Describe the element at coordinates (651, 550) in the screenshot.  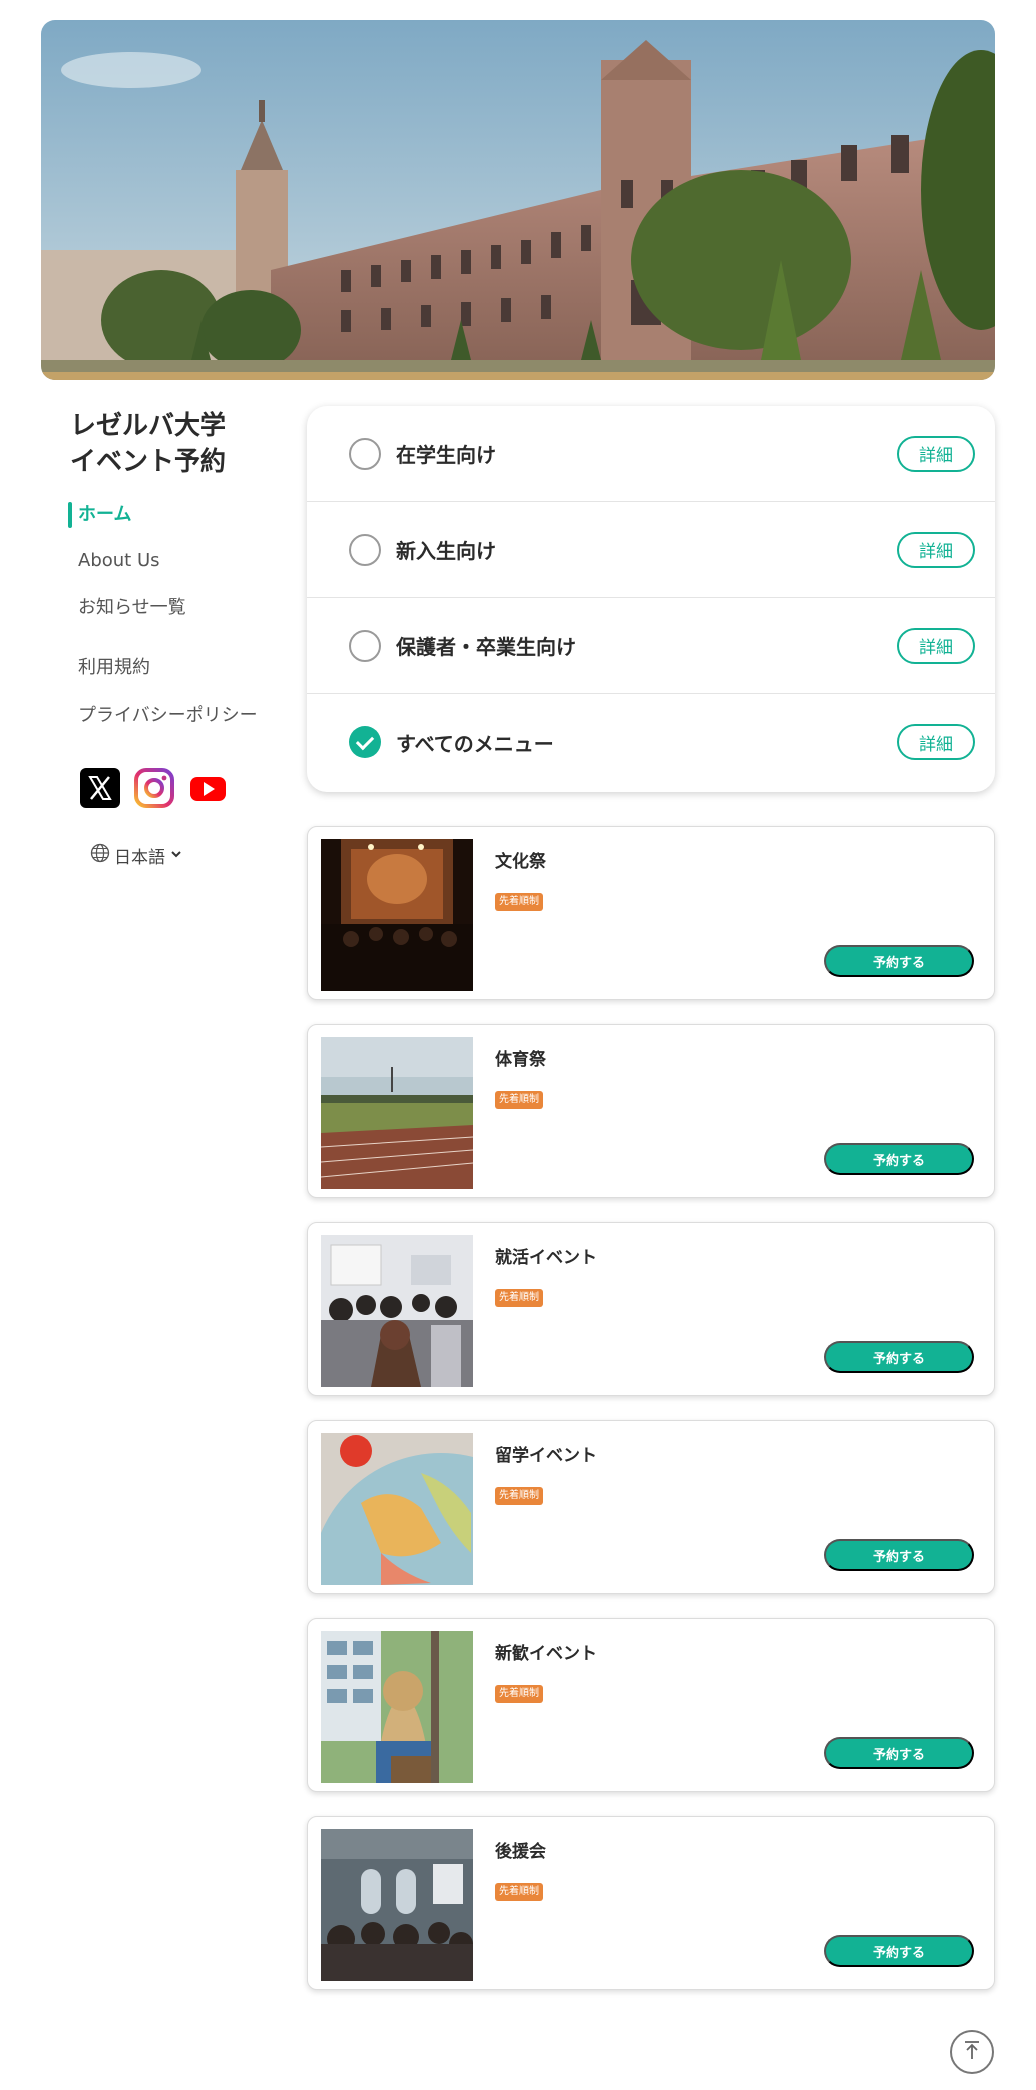
I see `menu-row: 新入生向け 詳細` at that location.